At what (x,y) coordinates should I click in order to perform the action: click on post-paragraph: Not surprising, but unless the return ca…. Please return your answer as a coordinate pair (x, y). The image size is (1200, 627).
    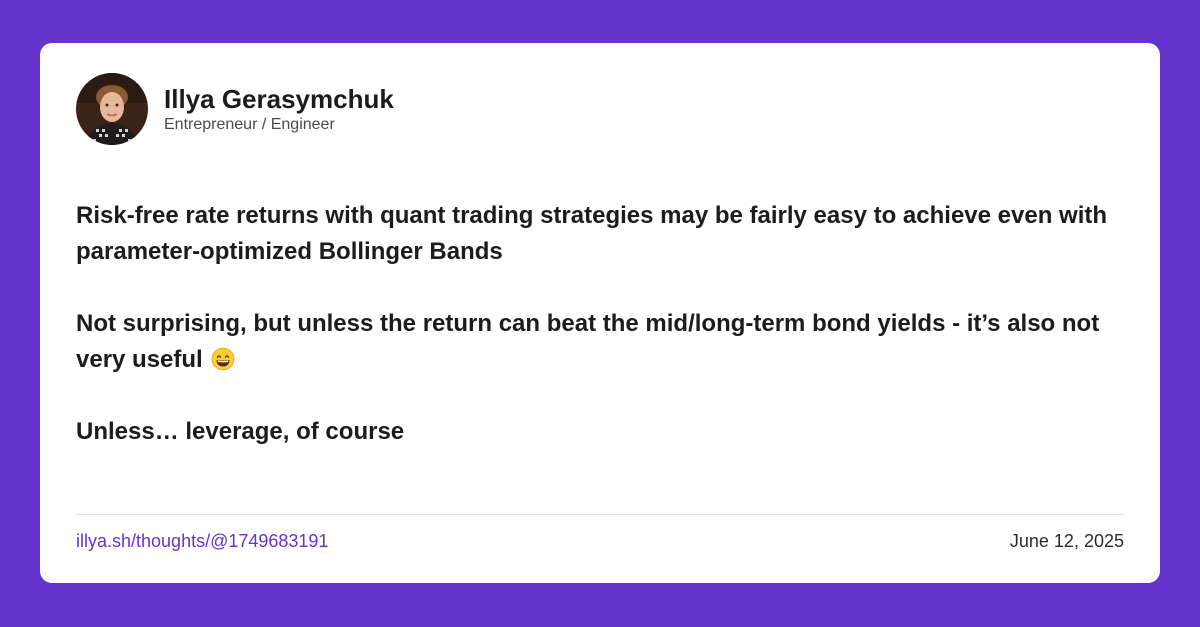
    Looking at the image, I should click on (601, 342).